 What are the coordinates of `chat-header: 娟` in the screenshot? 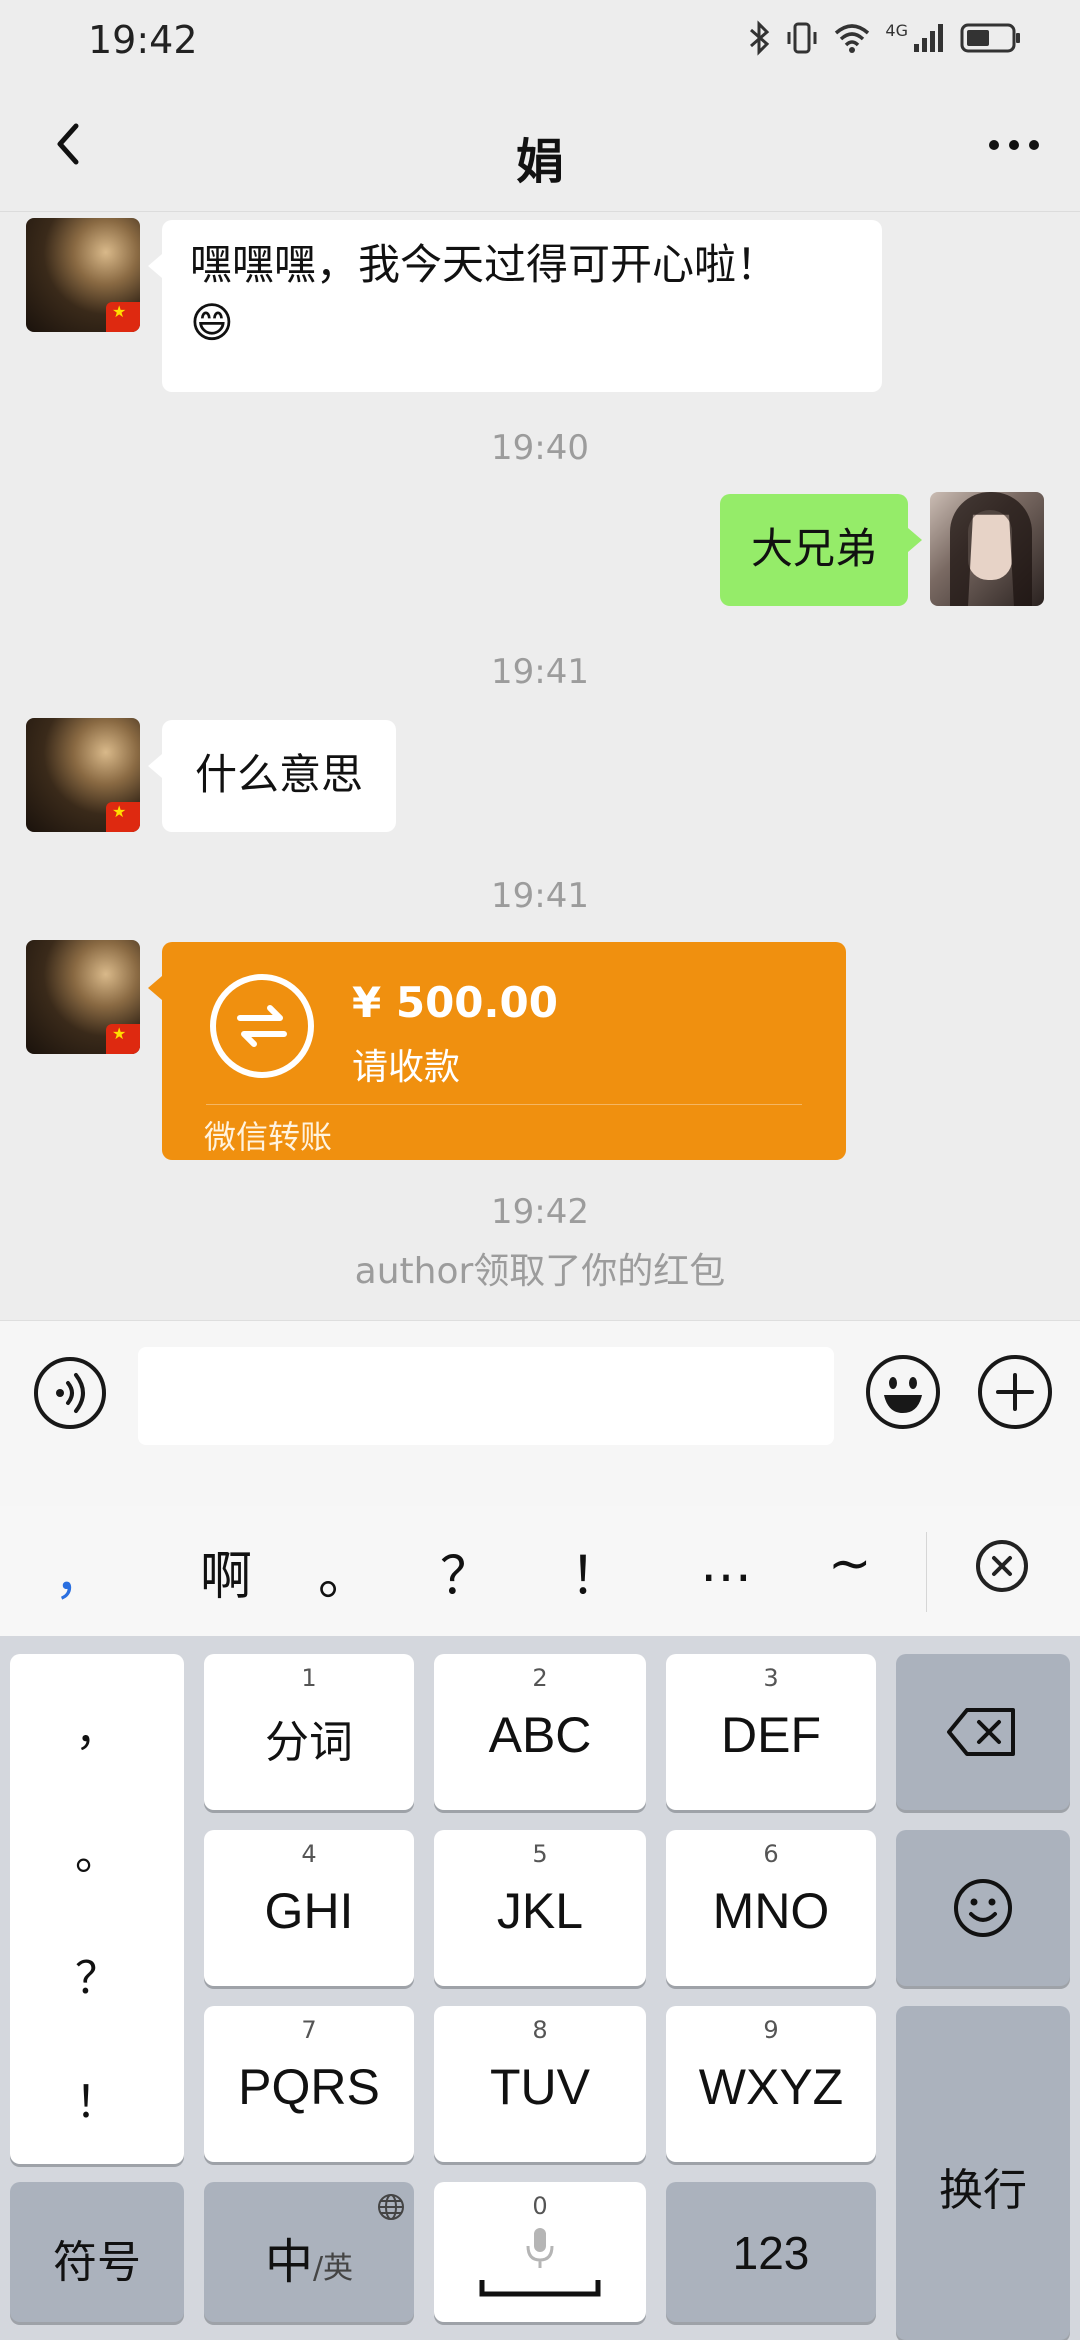 It's located at (540, 148).